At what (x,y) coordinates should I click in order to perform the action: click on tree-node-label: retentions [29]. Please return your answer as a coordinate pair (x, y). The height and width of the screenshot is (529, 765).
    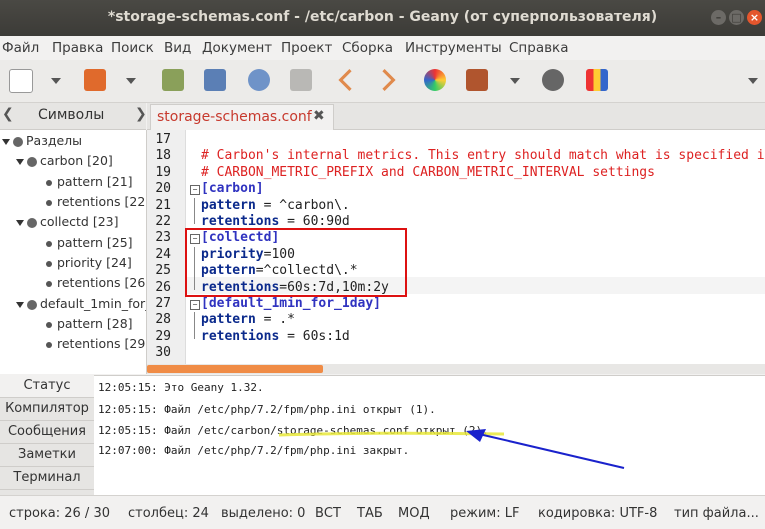
    Looking at the image, I should click on (102, 343).